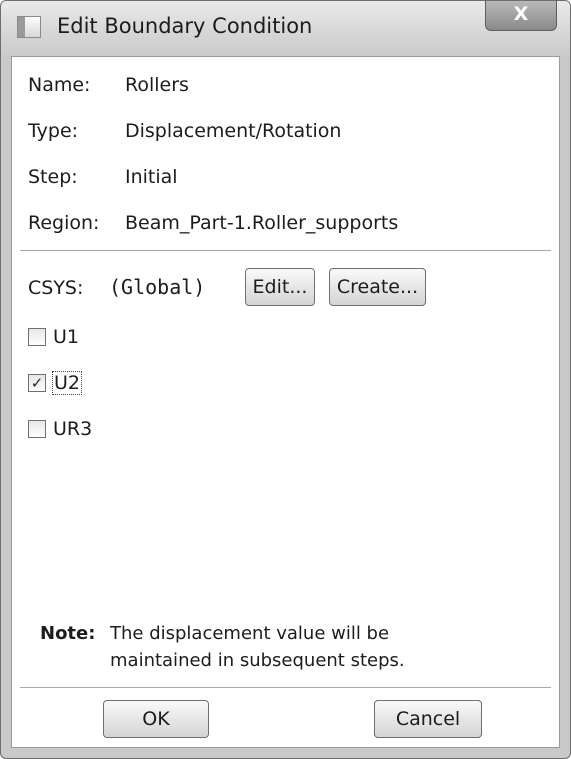 The height and width of the screenshot is (759, 571). What do you see at coordinates (59, 85) in the screenshot?
I see `name-label: Name:` at bounding box center [59, 85].